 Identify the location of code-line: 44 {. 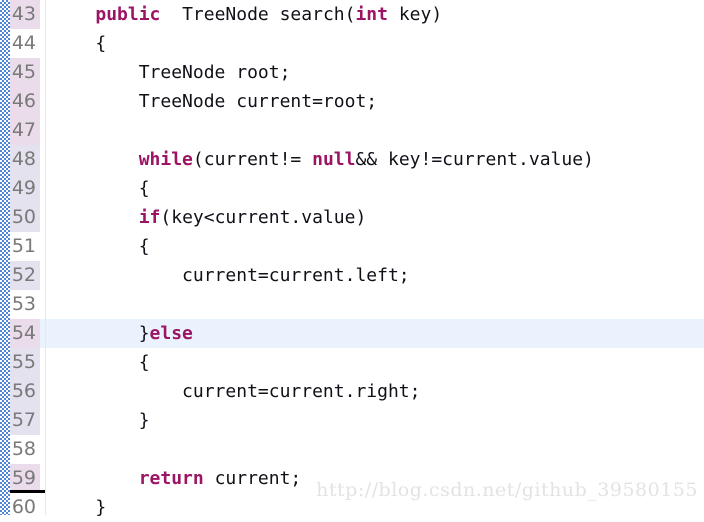
(352, 43).